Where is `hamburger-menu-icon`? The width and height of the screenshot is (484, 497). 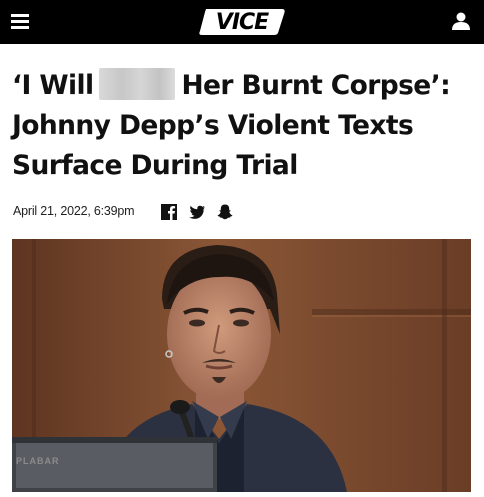 hamburger-menu-icon is located at coordinates (20, 22).